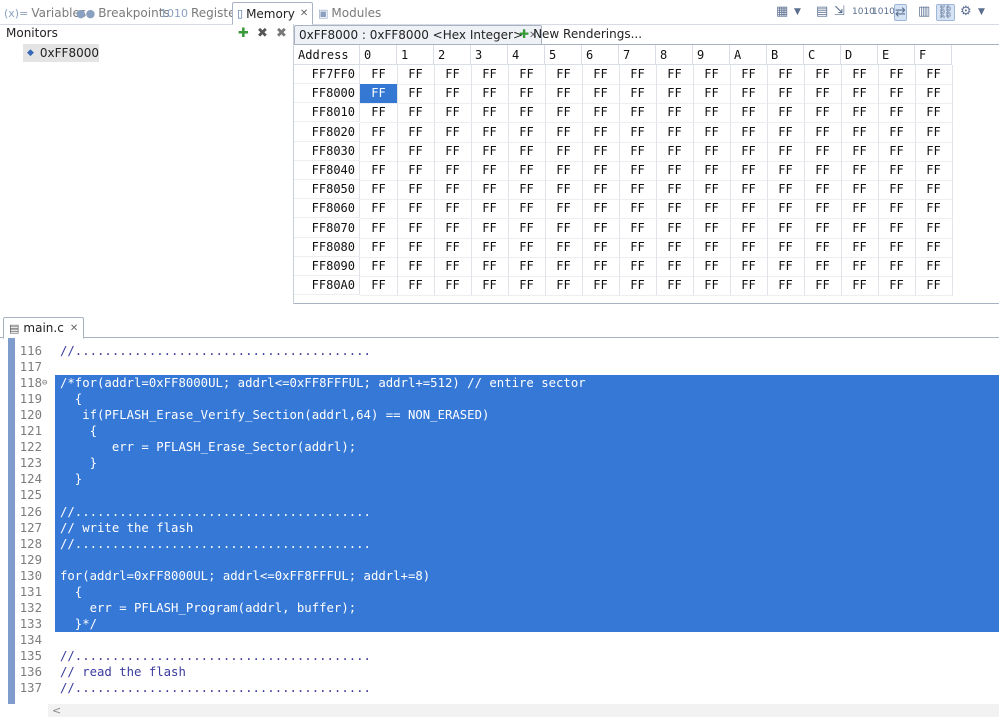 The width and height of the screenshot is (999, 717). I want to click on code-line: // write the flash, so click(126, 528).